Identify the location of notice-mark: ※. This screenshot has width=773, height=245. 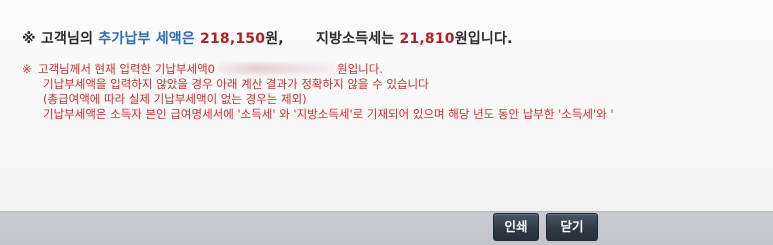
(27, 69).